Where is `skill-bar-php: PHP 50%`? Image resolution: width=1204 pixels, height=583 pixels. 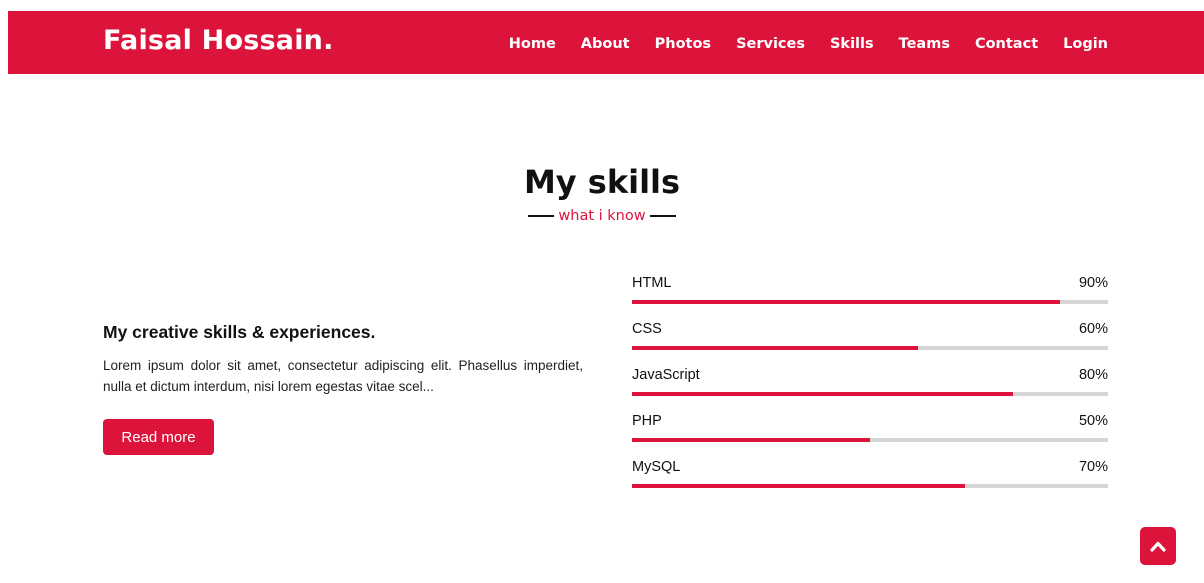 skill-bar-php: PHP 50% is located at coordinates (870, 436).